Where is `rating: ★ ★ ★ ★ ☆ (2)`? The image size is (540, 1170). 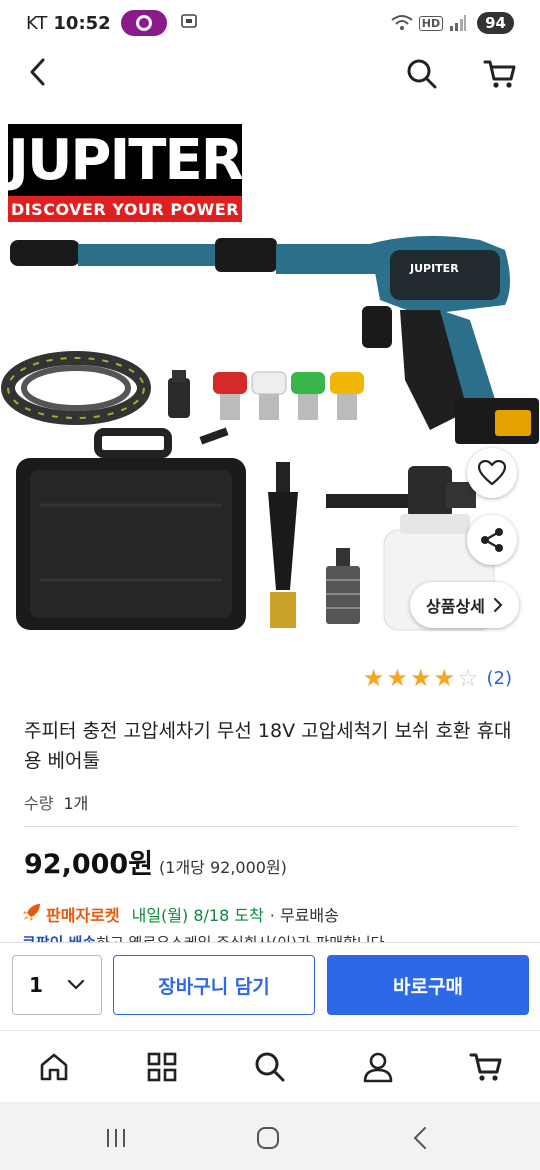
rating: ★ ★ ★ ★ ☆ (2) is located at coordinates (437, 678).